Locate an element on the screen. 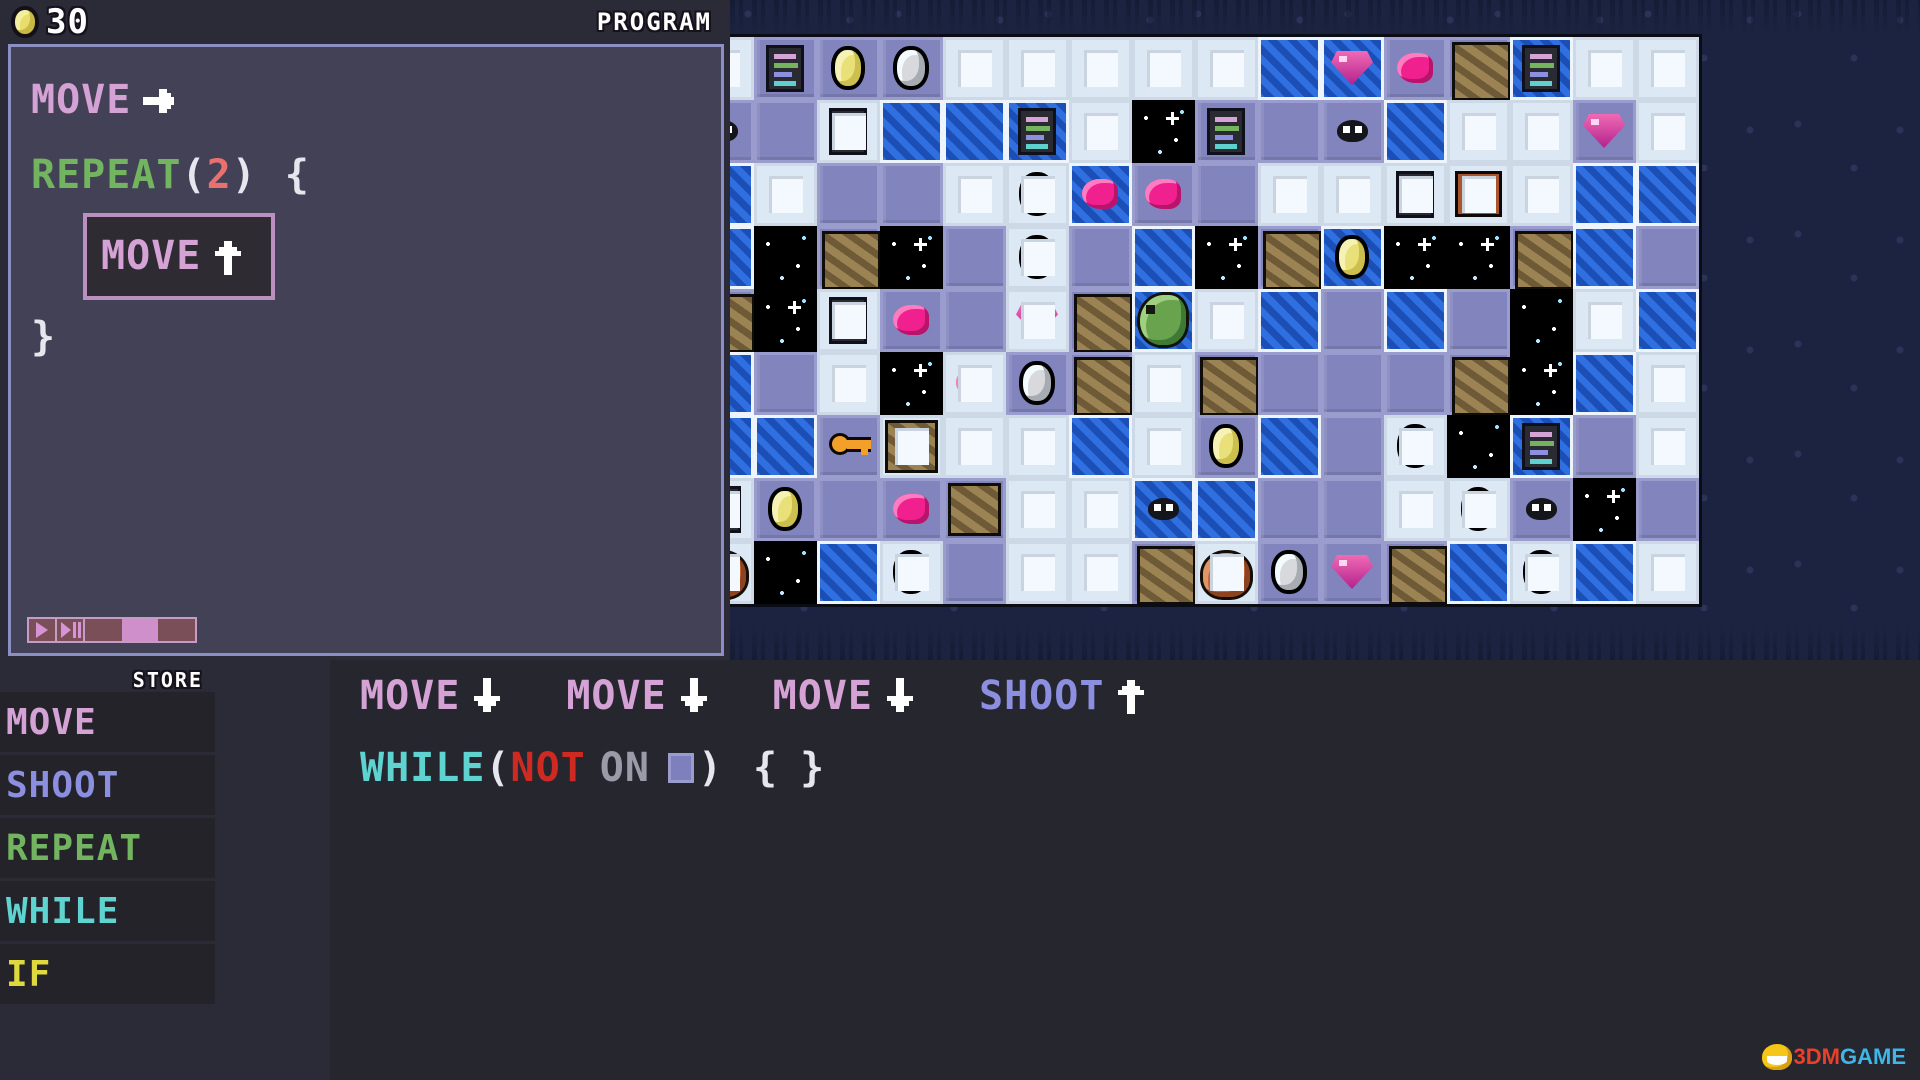 Image resolution: width=1920 pixels, height=1080 pixels. program-line: MOVE is located at coordinates (371, 256).